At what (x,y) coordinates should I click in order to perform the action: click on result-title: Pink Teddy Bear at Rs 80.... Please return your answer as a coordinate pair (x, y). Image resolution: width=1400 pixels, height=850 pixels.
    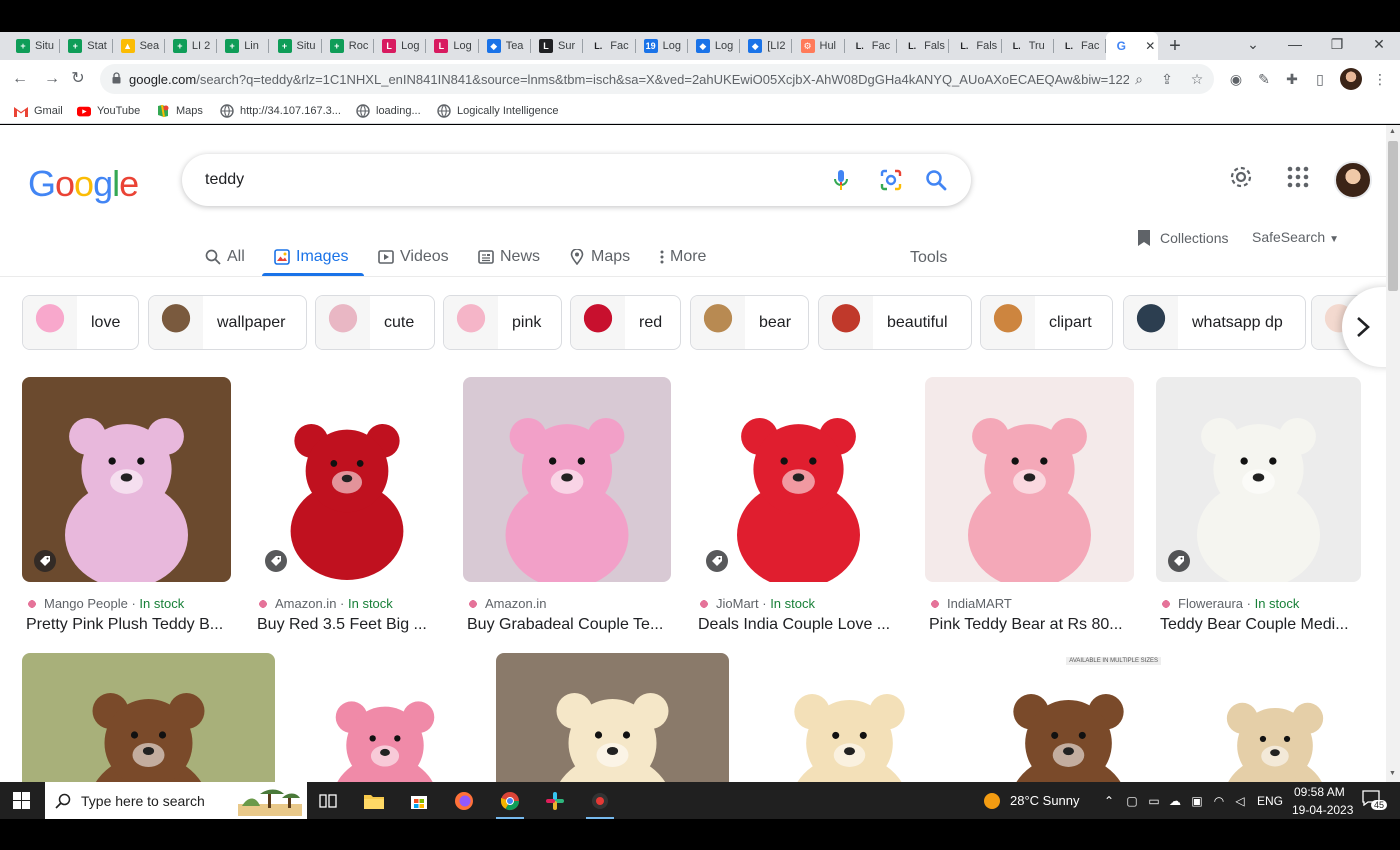
    Looking at the image, I should click on (1026, 625).